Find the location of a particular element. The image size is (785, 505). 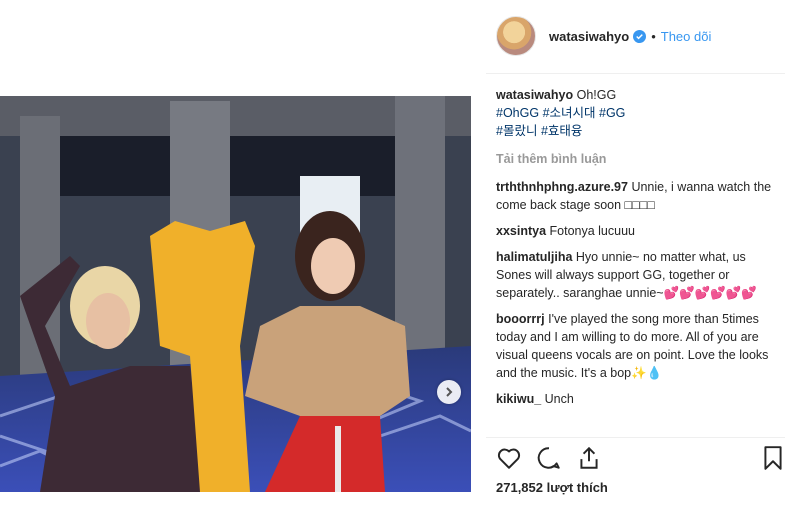

comment-username: halimatuljiha is located at coordinates (534, 257).